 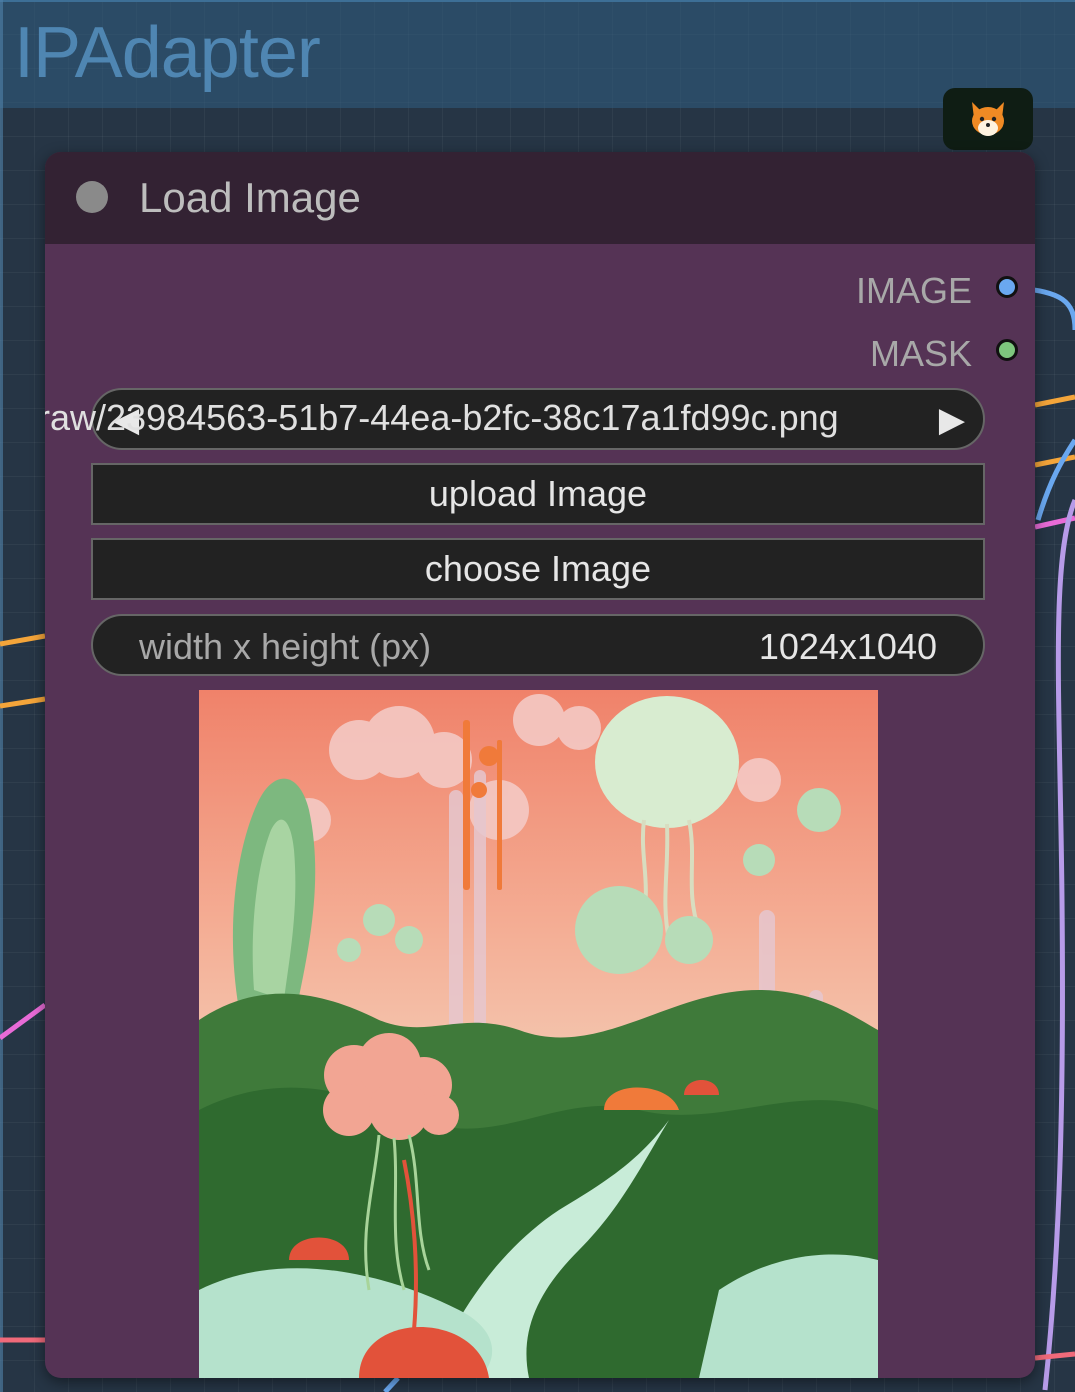 I want to click on size-widget-label: width x height (px), so click(x=285, y=646).